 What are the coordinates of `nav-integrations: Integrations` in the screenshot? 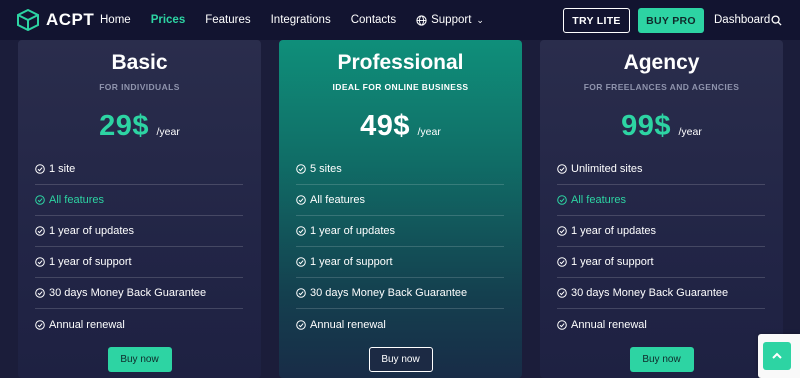 It's located at (301, 20).